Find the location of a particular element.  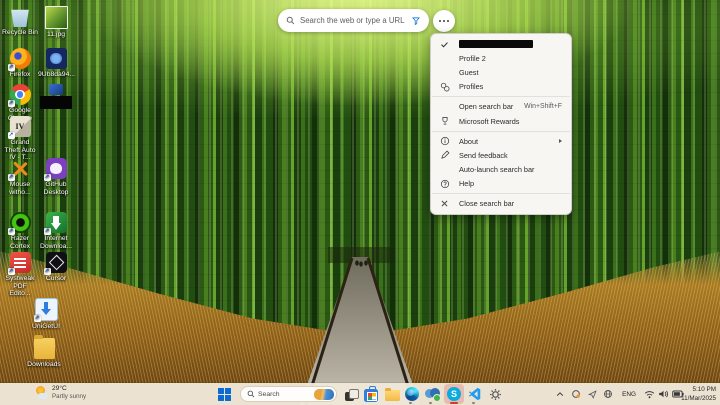

paper-plane-icon is located at coordinates (592, 394).